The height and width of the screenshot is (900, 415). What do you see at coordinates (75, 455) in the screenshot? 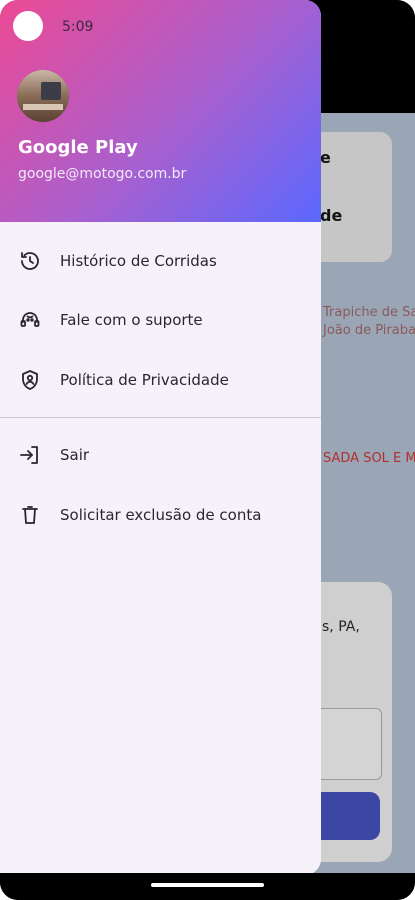
I see `menu-item-label: Sair` at bounding box center [75, 455].